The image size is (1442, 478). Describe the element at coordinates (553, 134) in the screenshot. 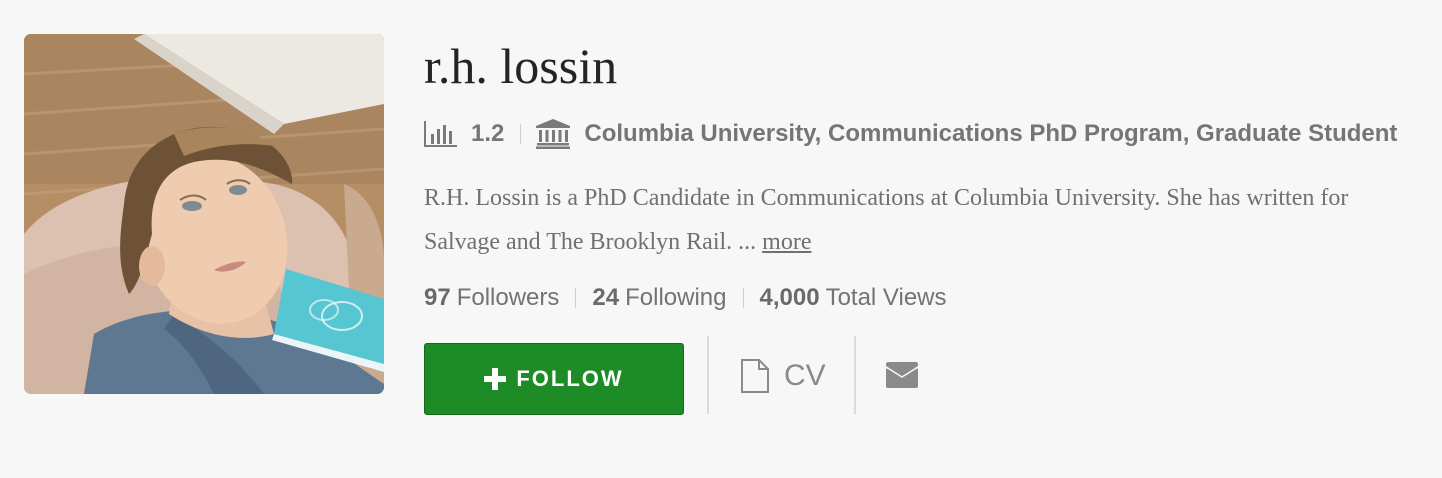

I see `institution-icon` at that location.